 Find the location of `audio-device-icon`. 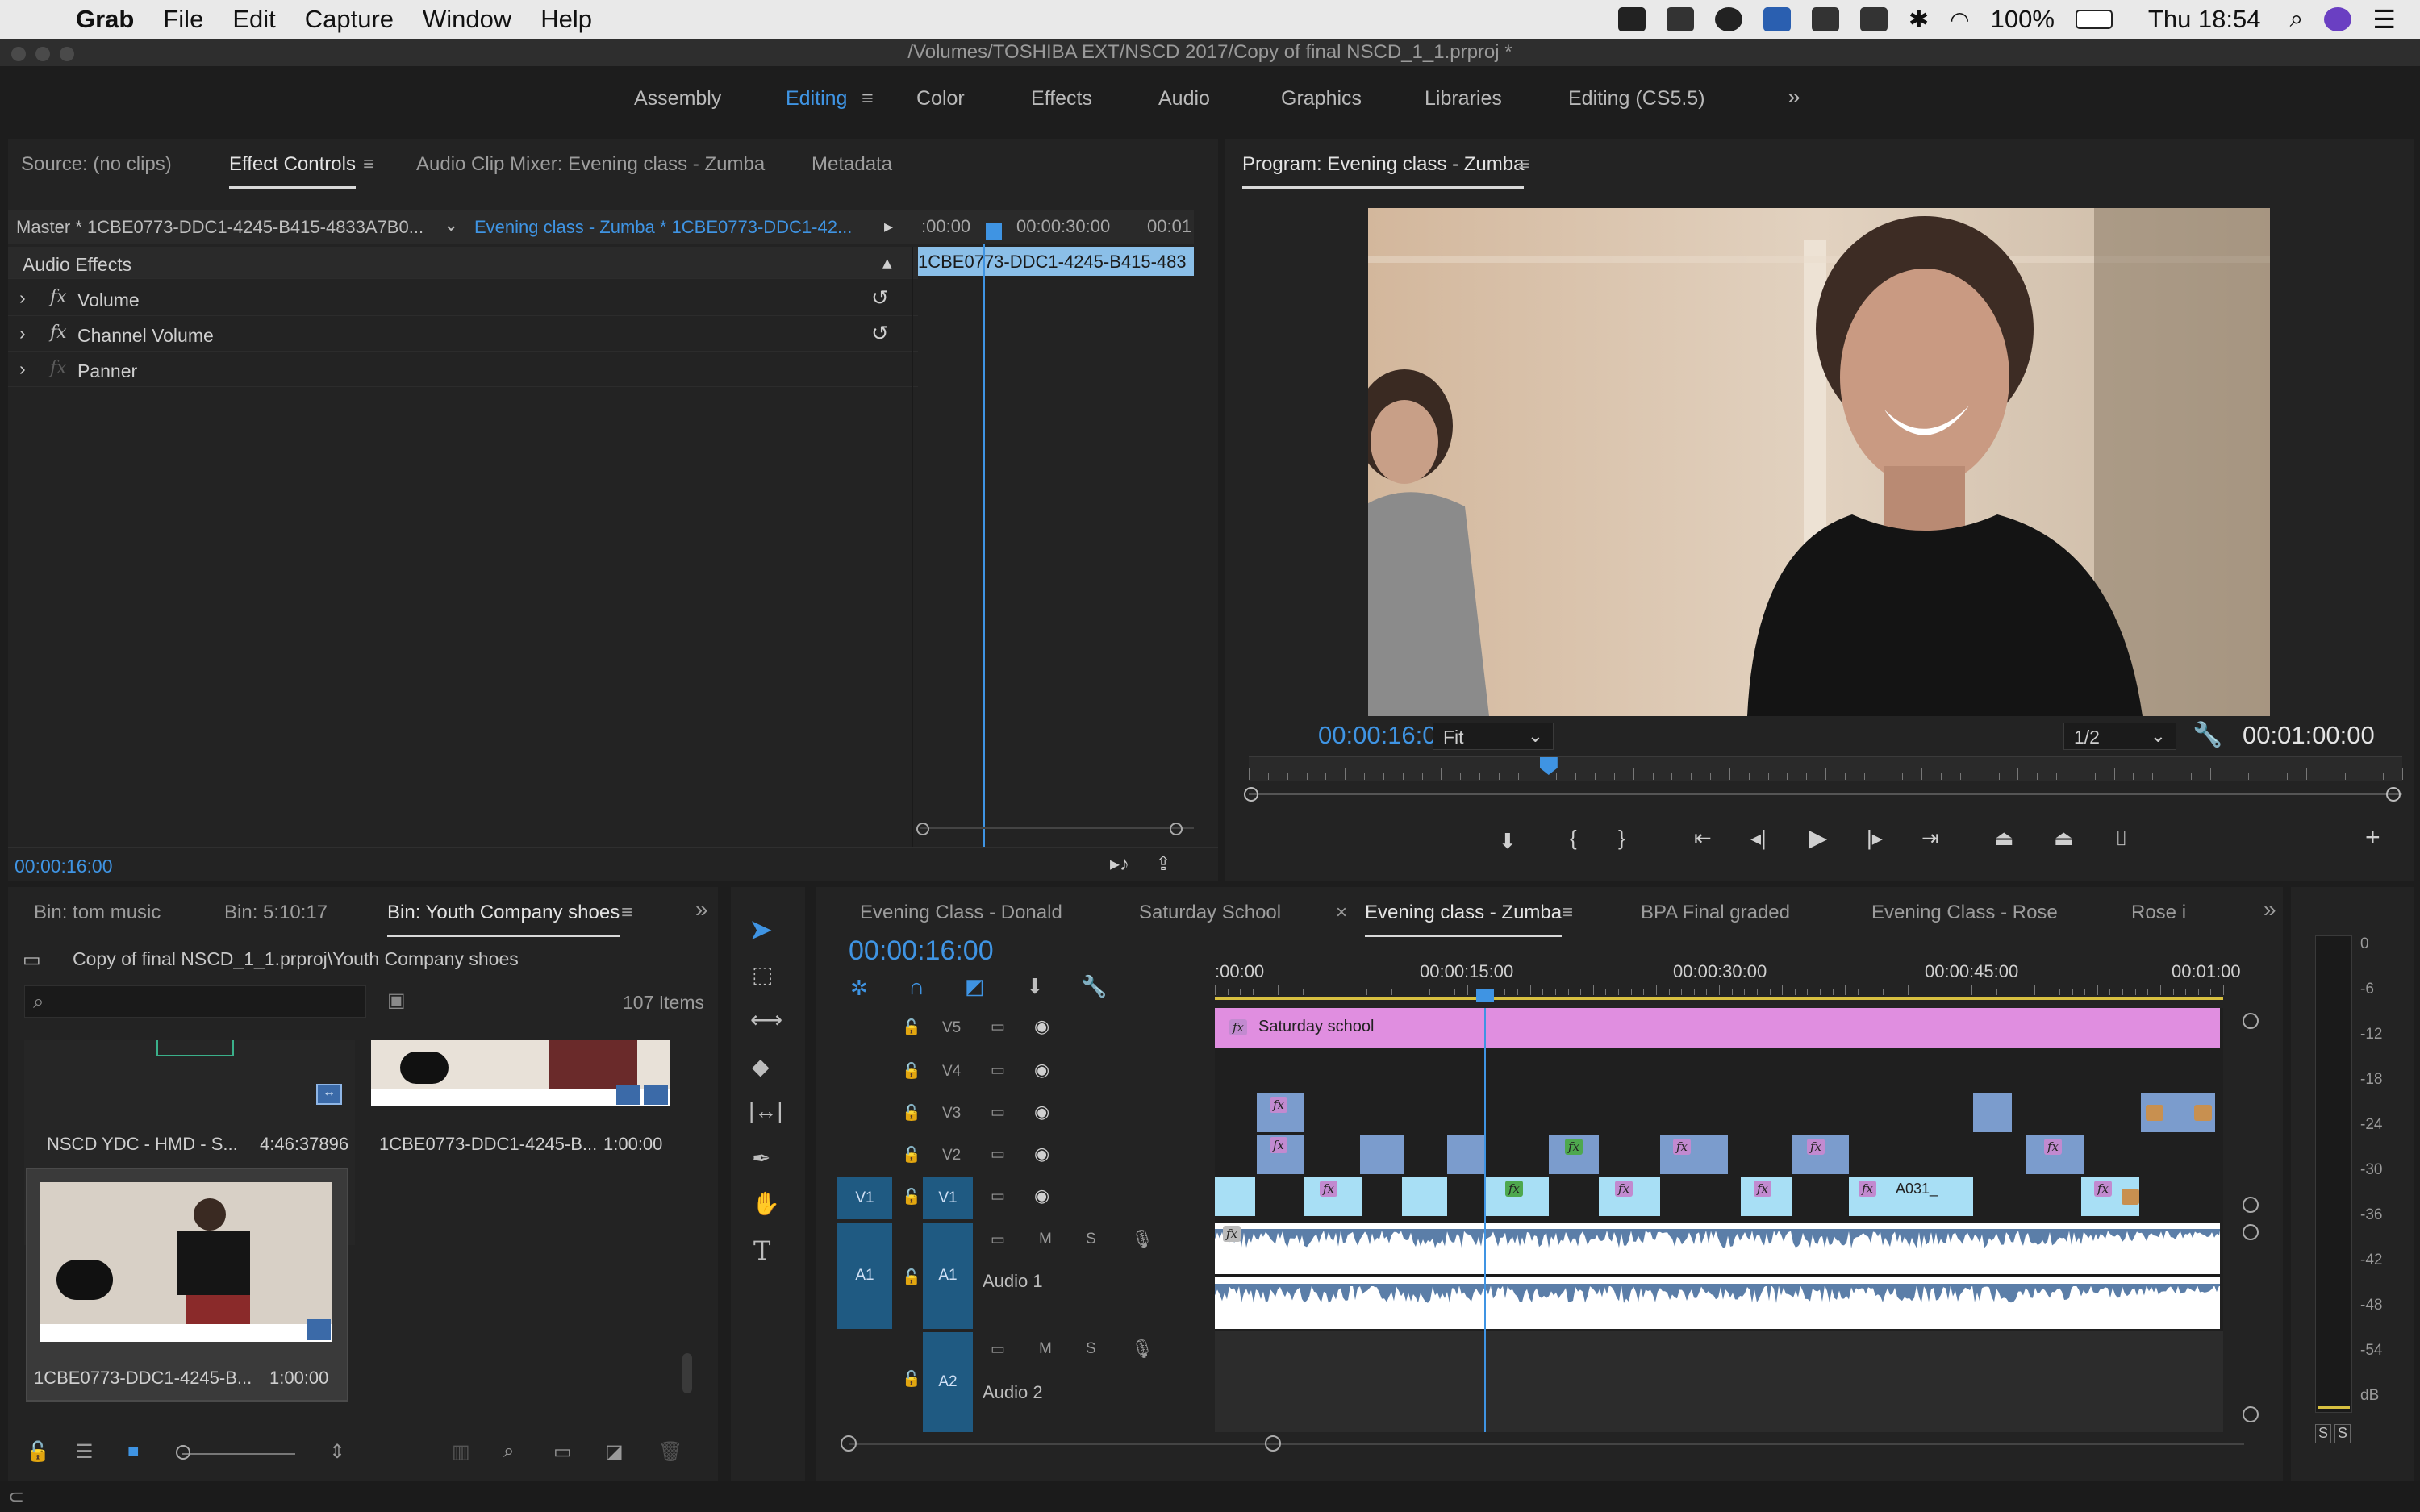

audio-device-icon is located at coordinates (1874, 19).